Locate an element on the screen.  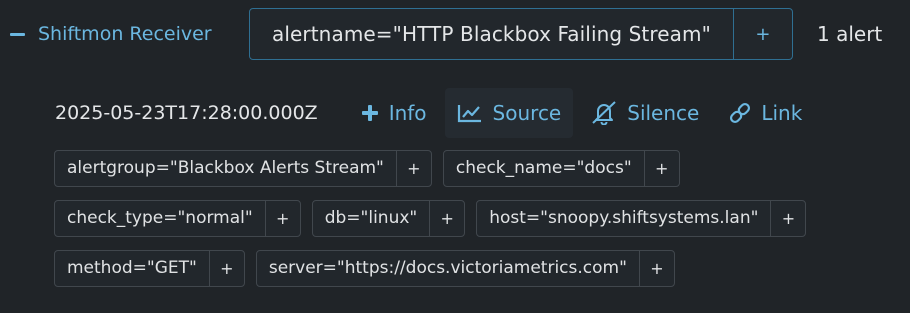
alert-timestamp: 2025-05-23T17:28:00.000Z is located at coordinates (186, 113).